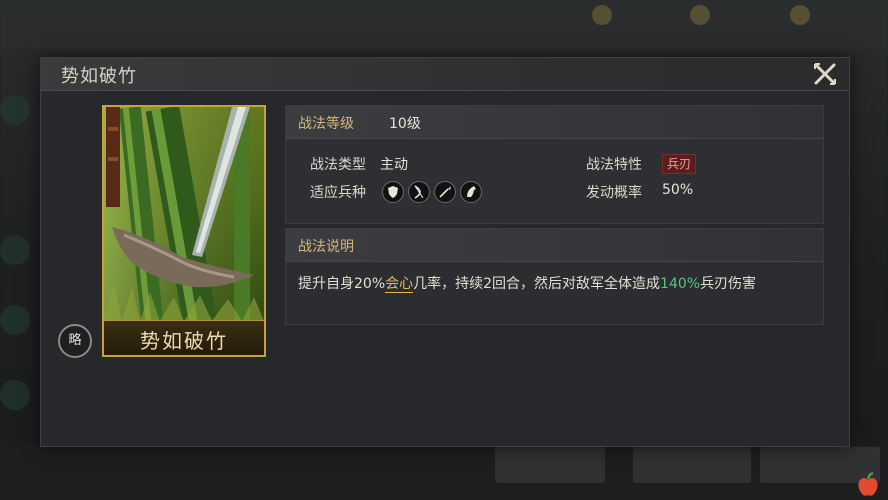  Describe the element at coordinates (554, 245) in the screenshot. I see `description-header: 战法说明` at that location.